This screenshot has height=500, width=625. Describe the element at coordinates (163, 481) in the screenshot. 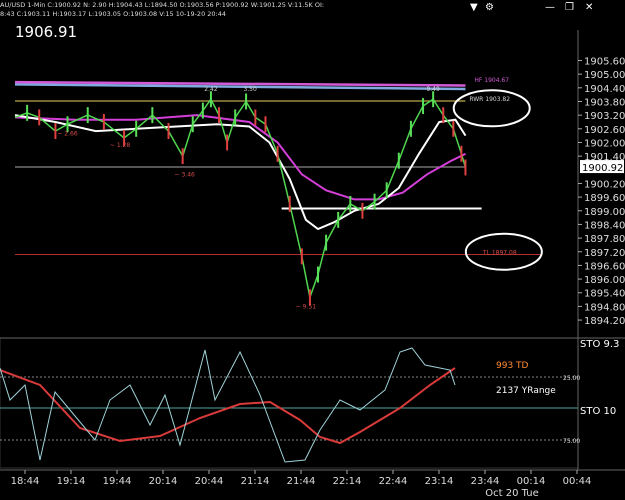

I see `time-label-3: 20:14` at that location.